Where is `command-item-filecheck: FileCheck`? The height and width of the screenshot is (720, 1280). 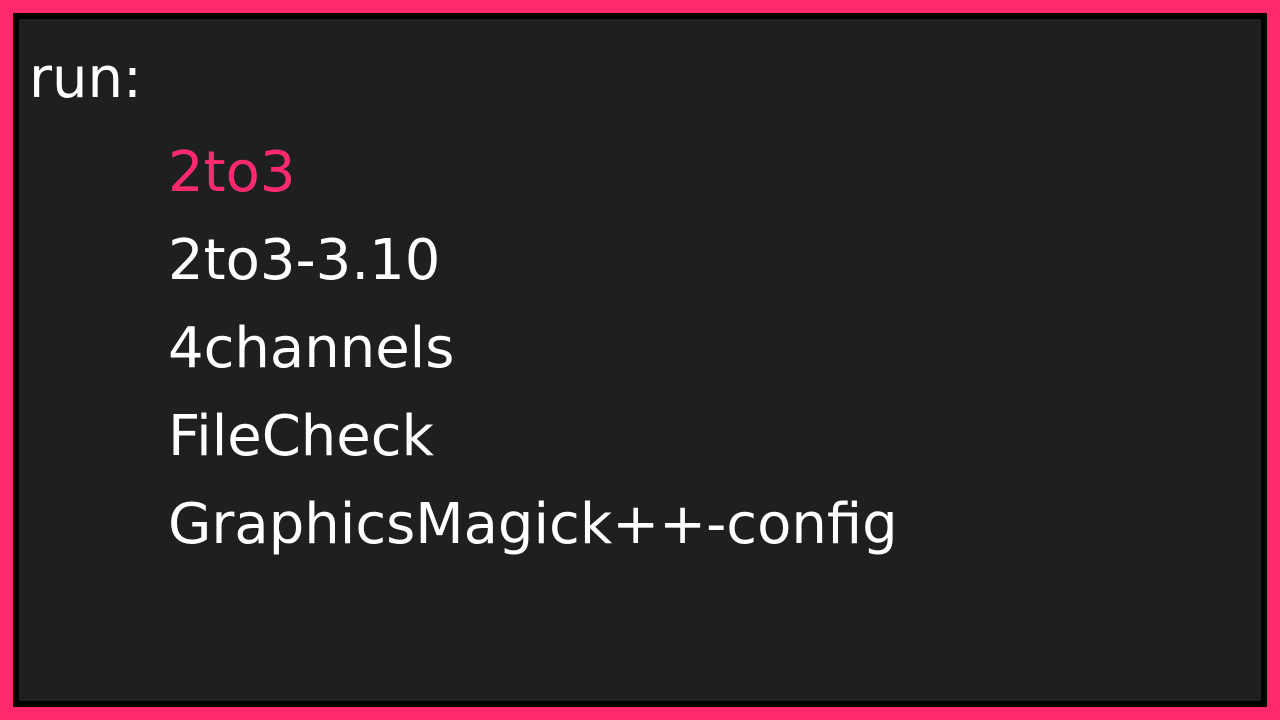
command-item-filecheck: FileCheck is located at coordinates (533, 437).